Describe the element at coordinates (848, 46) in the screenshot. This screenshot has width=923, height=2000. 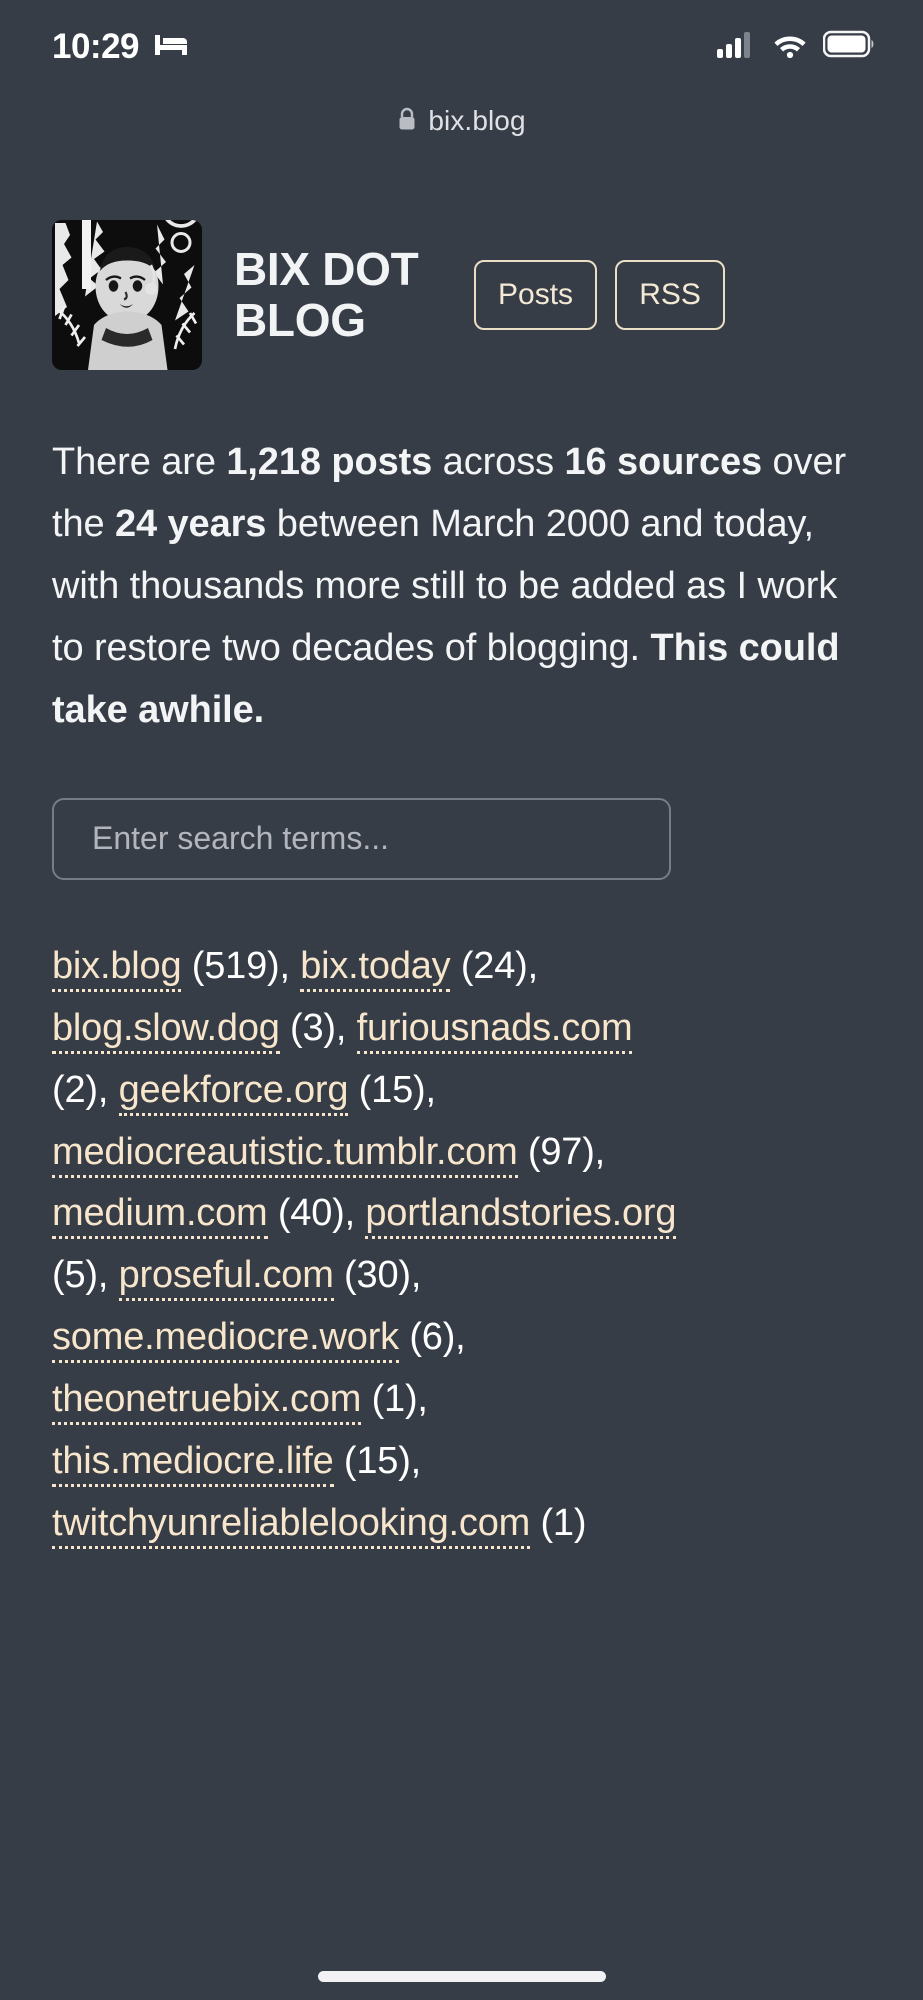
I see `battery-icon` at that location.